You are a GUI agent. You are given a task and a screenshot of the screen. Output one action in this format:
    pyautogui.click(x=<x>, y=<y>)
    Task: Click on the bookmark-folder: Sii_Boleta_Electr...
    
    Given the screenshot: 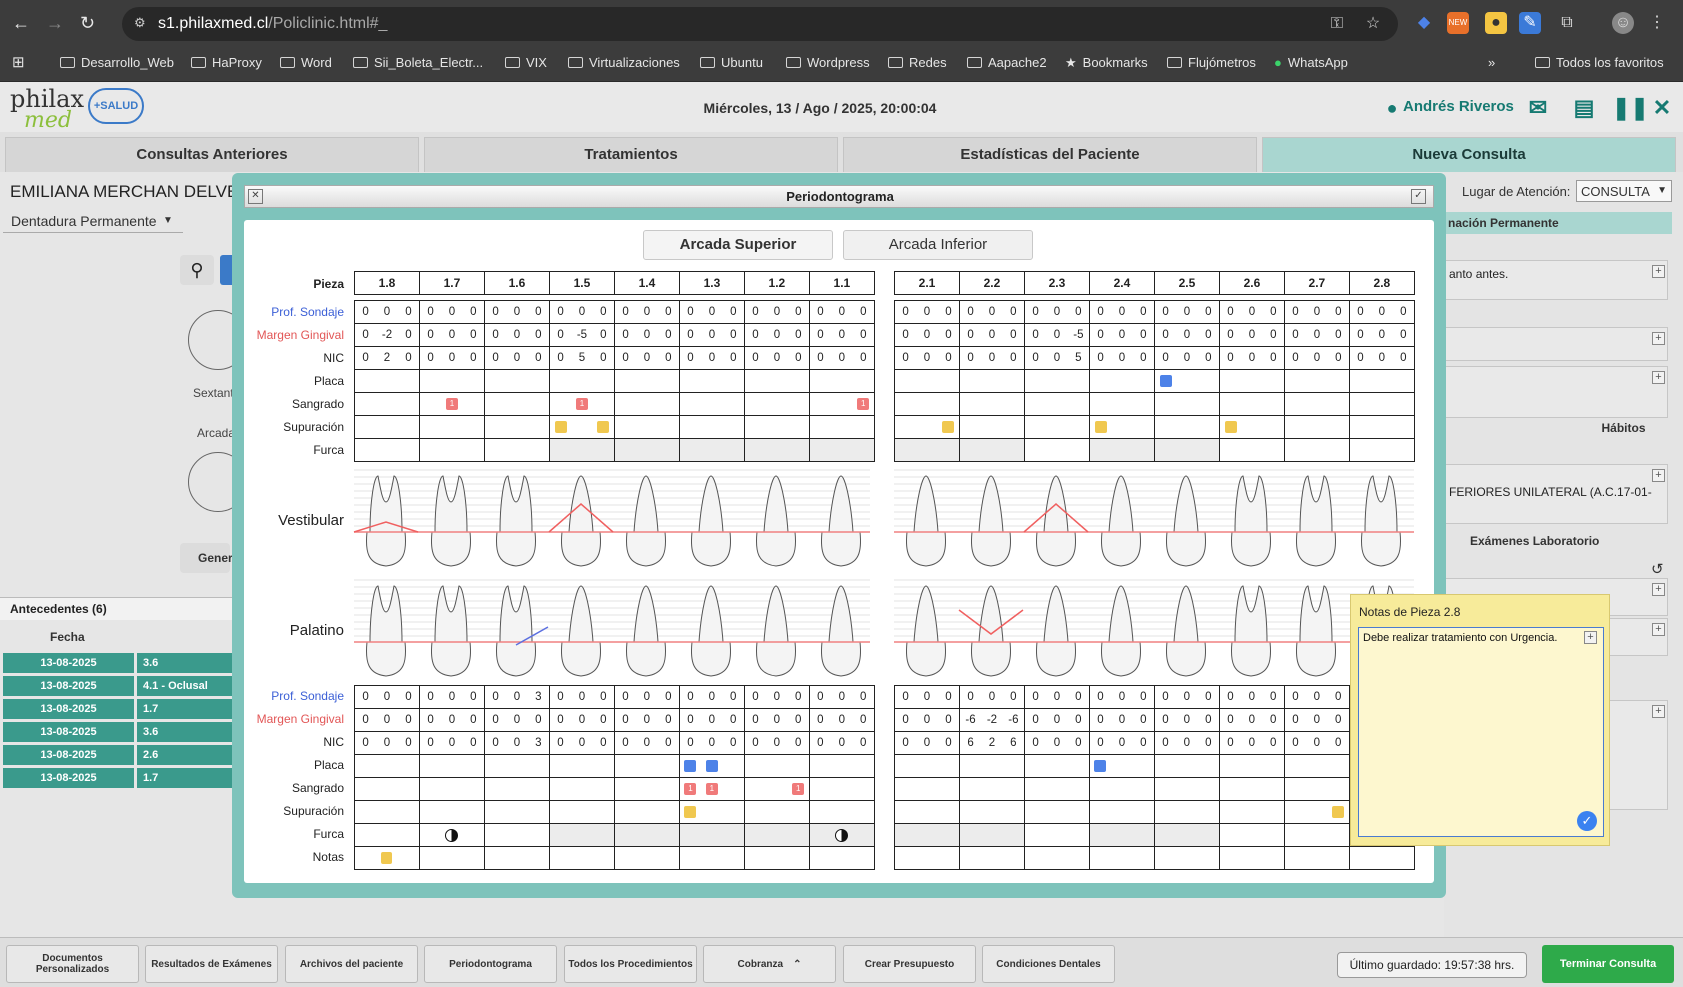 What is the action you would take?
    pyautogui.click(x=418, y=63)
    